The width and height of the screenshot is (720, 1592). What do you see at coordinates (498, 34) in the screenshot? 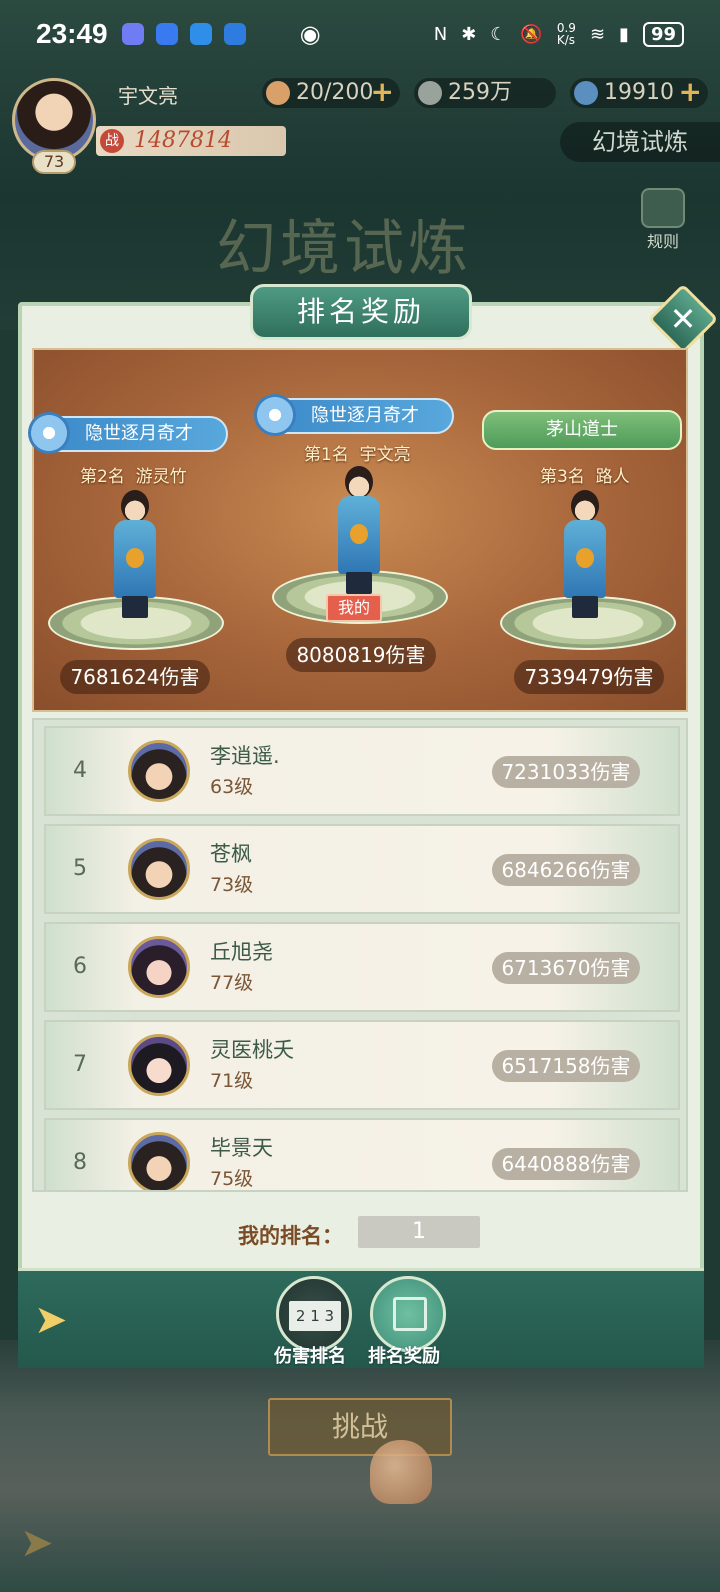
I see `moon-icon: ☾` at bounding box center [498, 34].